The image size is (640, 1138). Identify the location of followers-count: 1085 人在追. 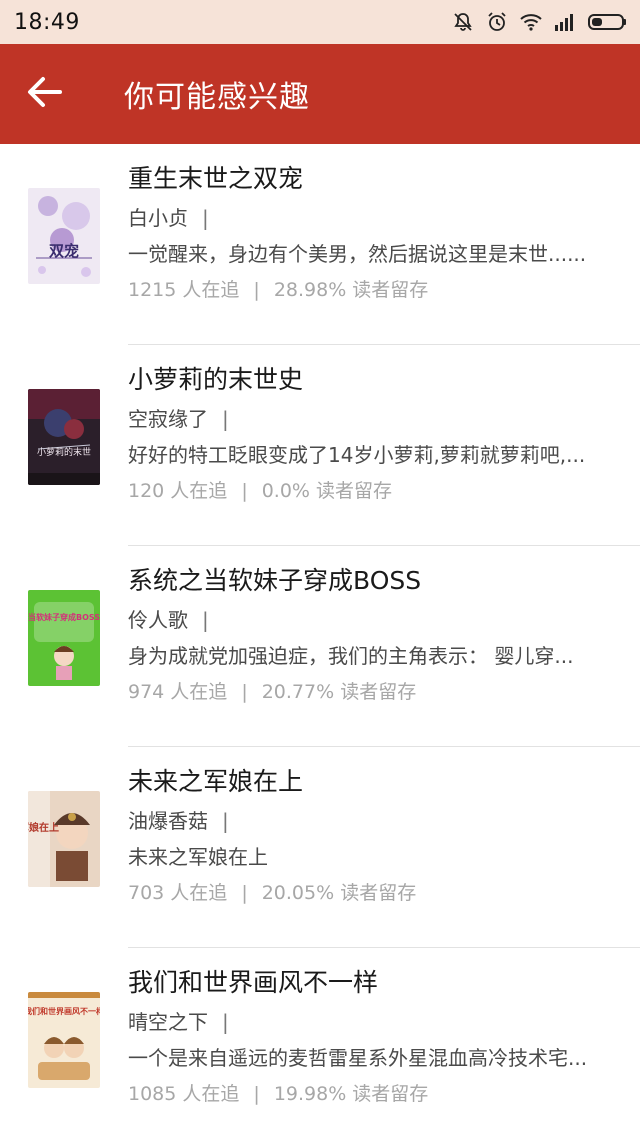
(184, 1094).